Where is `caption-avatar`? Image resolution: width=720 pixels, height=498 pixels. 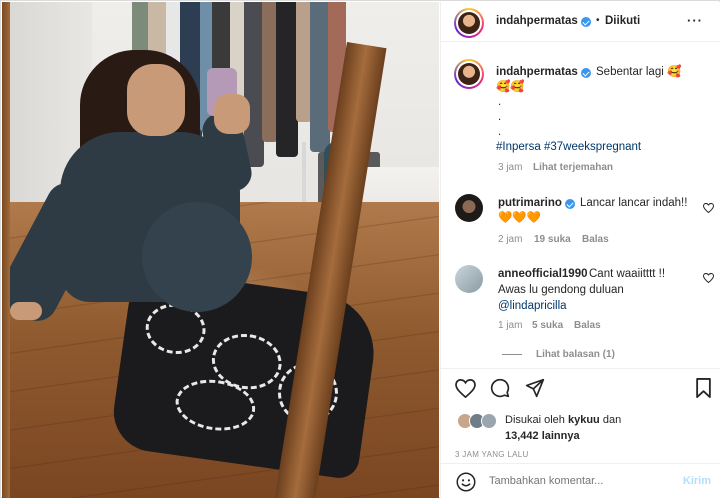 caption-avatar is located at coordinates (469, 74).